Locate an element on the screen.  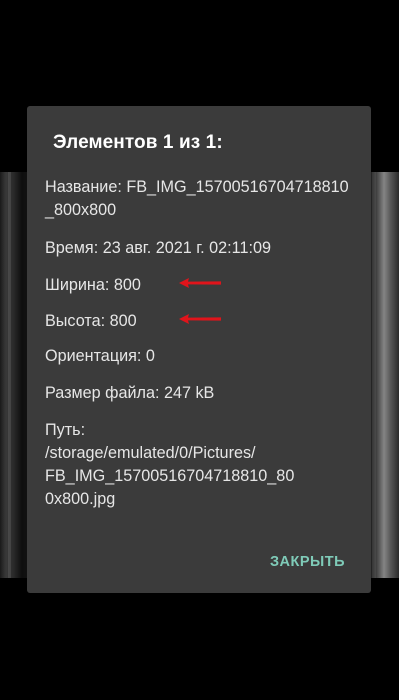
close-button: ЗАКРЫТЬ is located at coordinates (307, 562).